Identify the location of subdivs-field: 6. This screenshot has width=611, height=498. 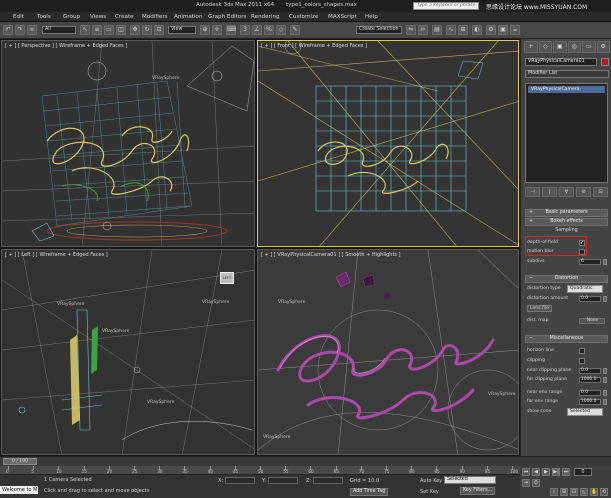
(590, 262).